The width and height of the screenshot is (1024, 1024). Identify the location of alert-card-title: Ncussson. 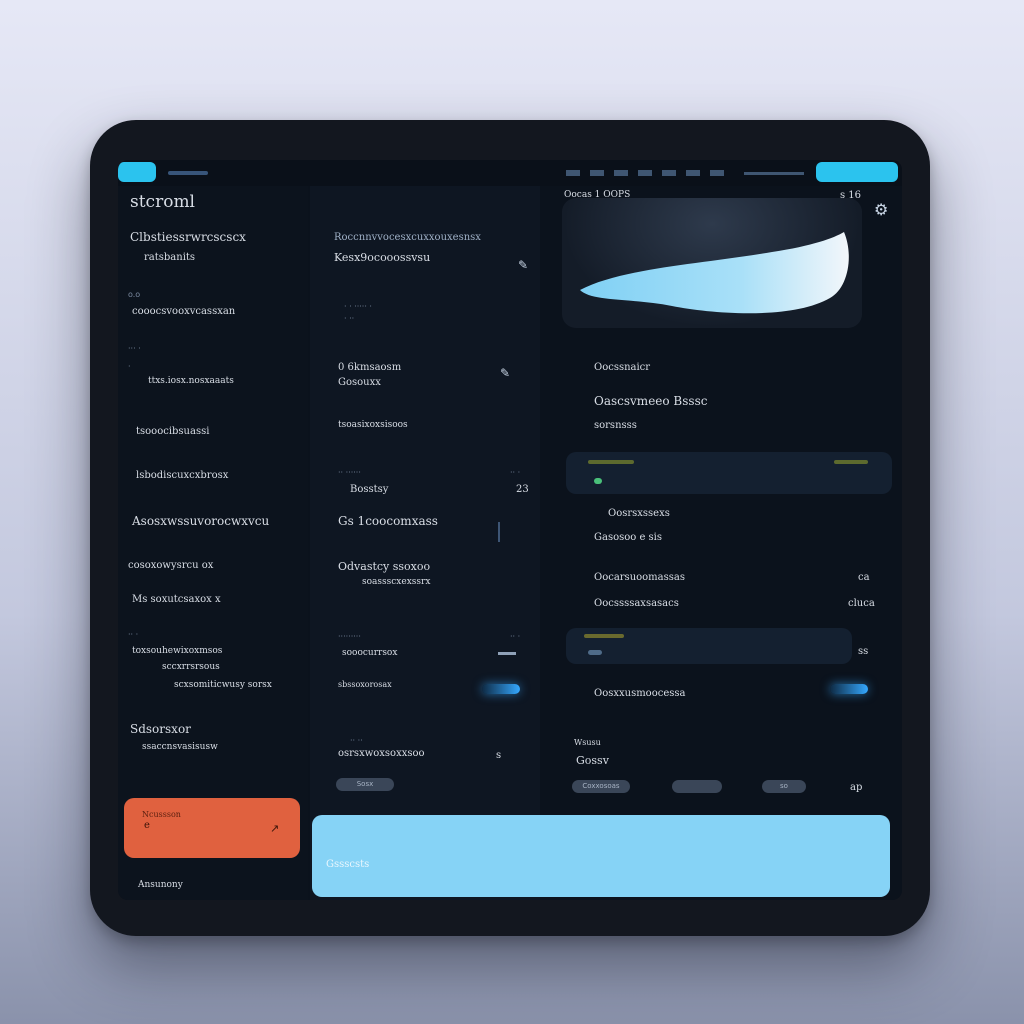
(161, 814).